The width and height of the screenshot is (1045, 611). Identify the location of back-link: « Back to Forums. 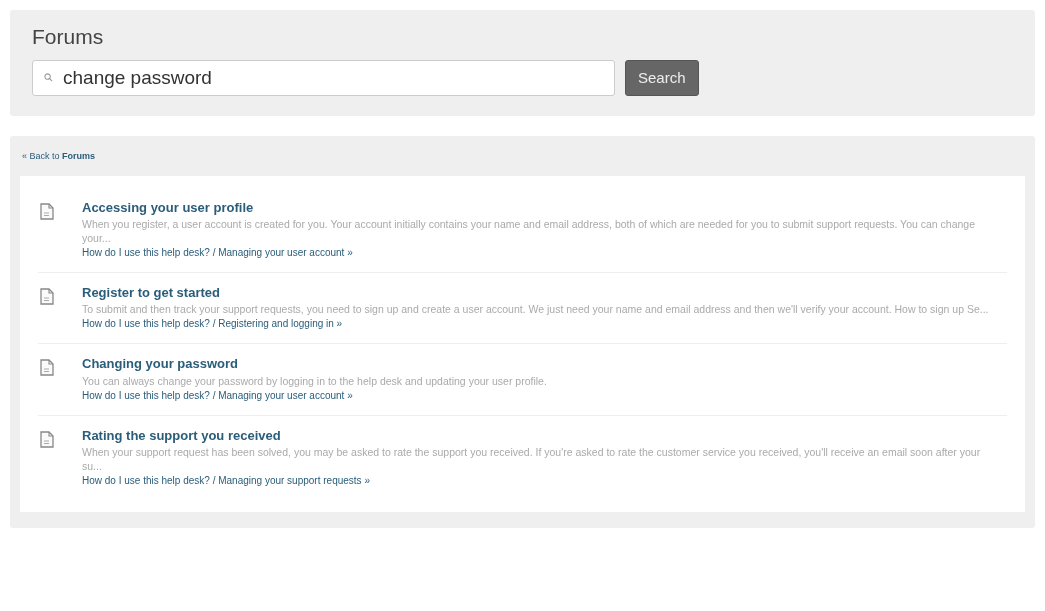
(522, 157).